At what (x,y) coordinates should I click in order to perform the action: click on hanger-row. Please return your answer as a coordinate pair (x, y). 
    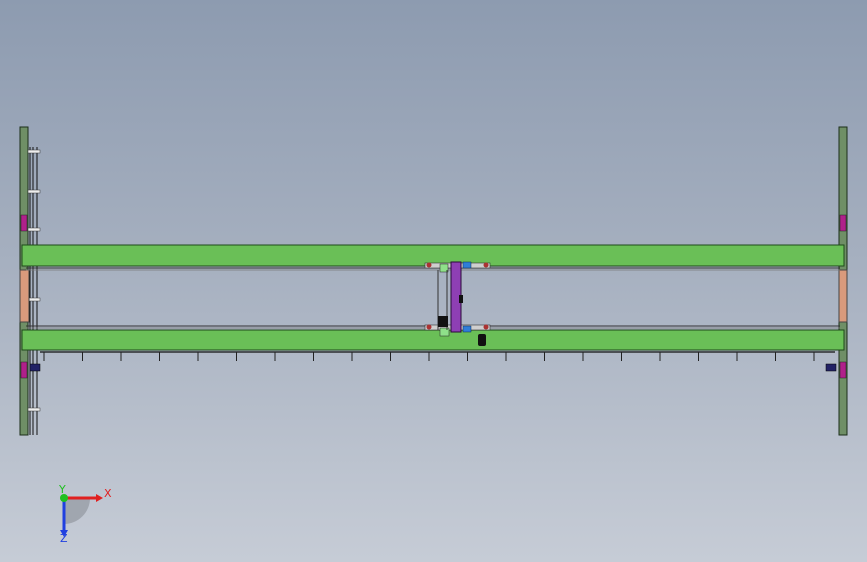
    Looking at the image, I should click on (429, 356).